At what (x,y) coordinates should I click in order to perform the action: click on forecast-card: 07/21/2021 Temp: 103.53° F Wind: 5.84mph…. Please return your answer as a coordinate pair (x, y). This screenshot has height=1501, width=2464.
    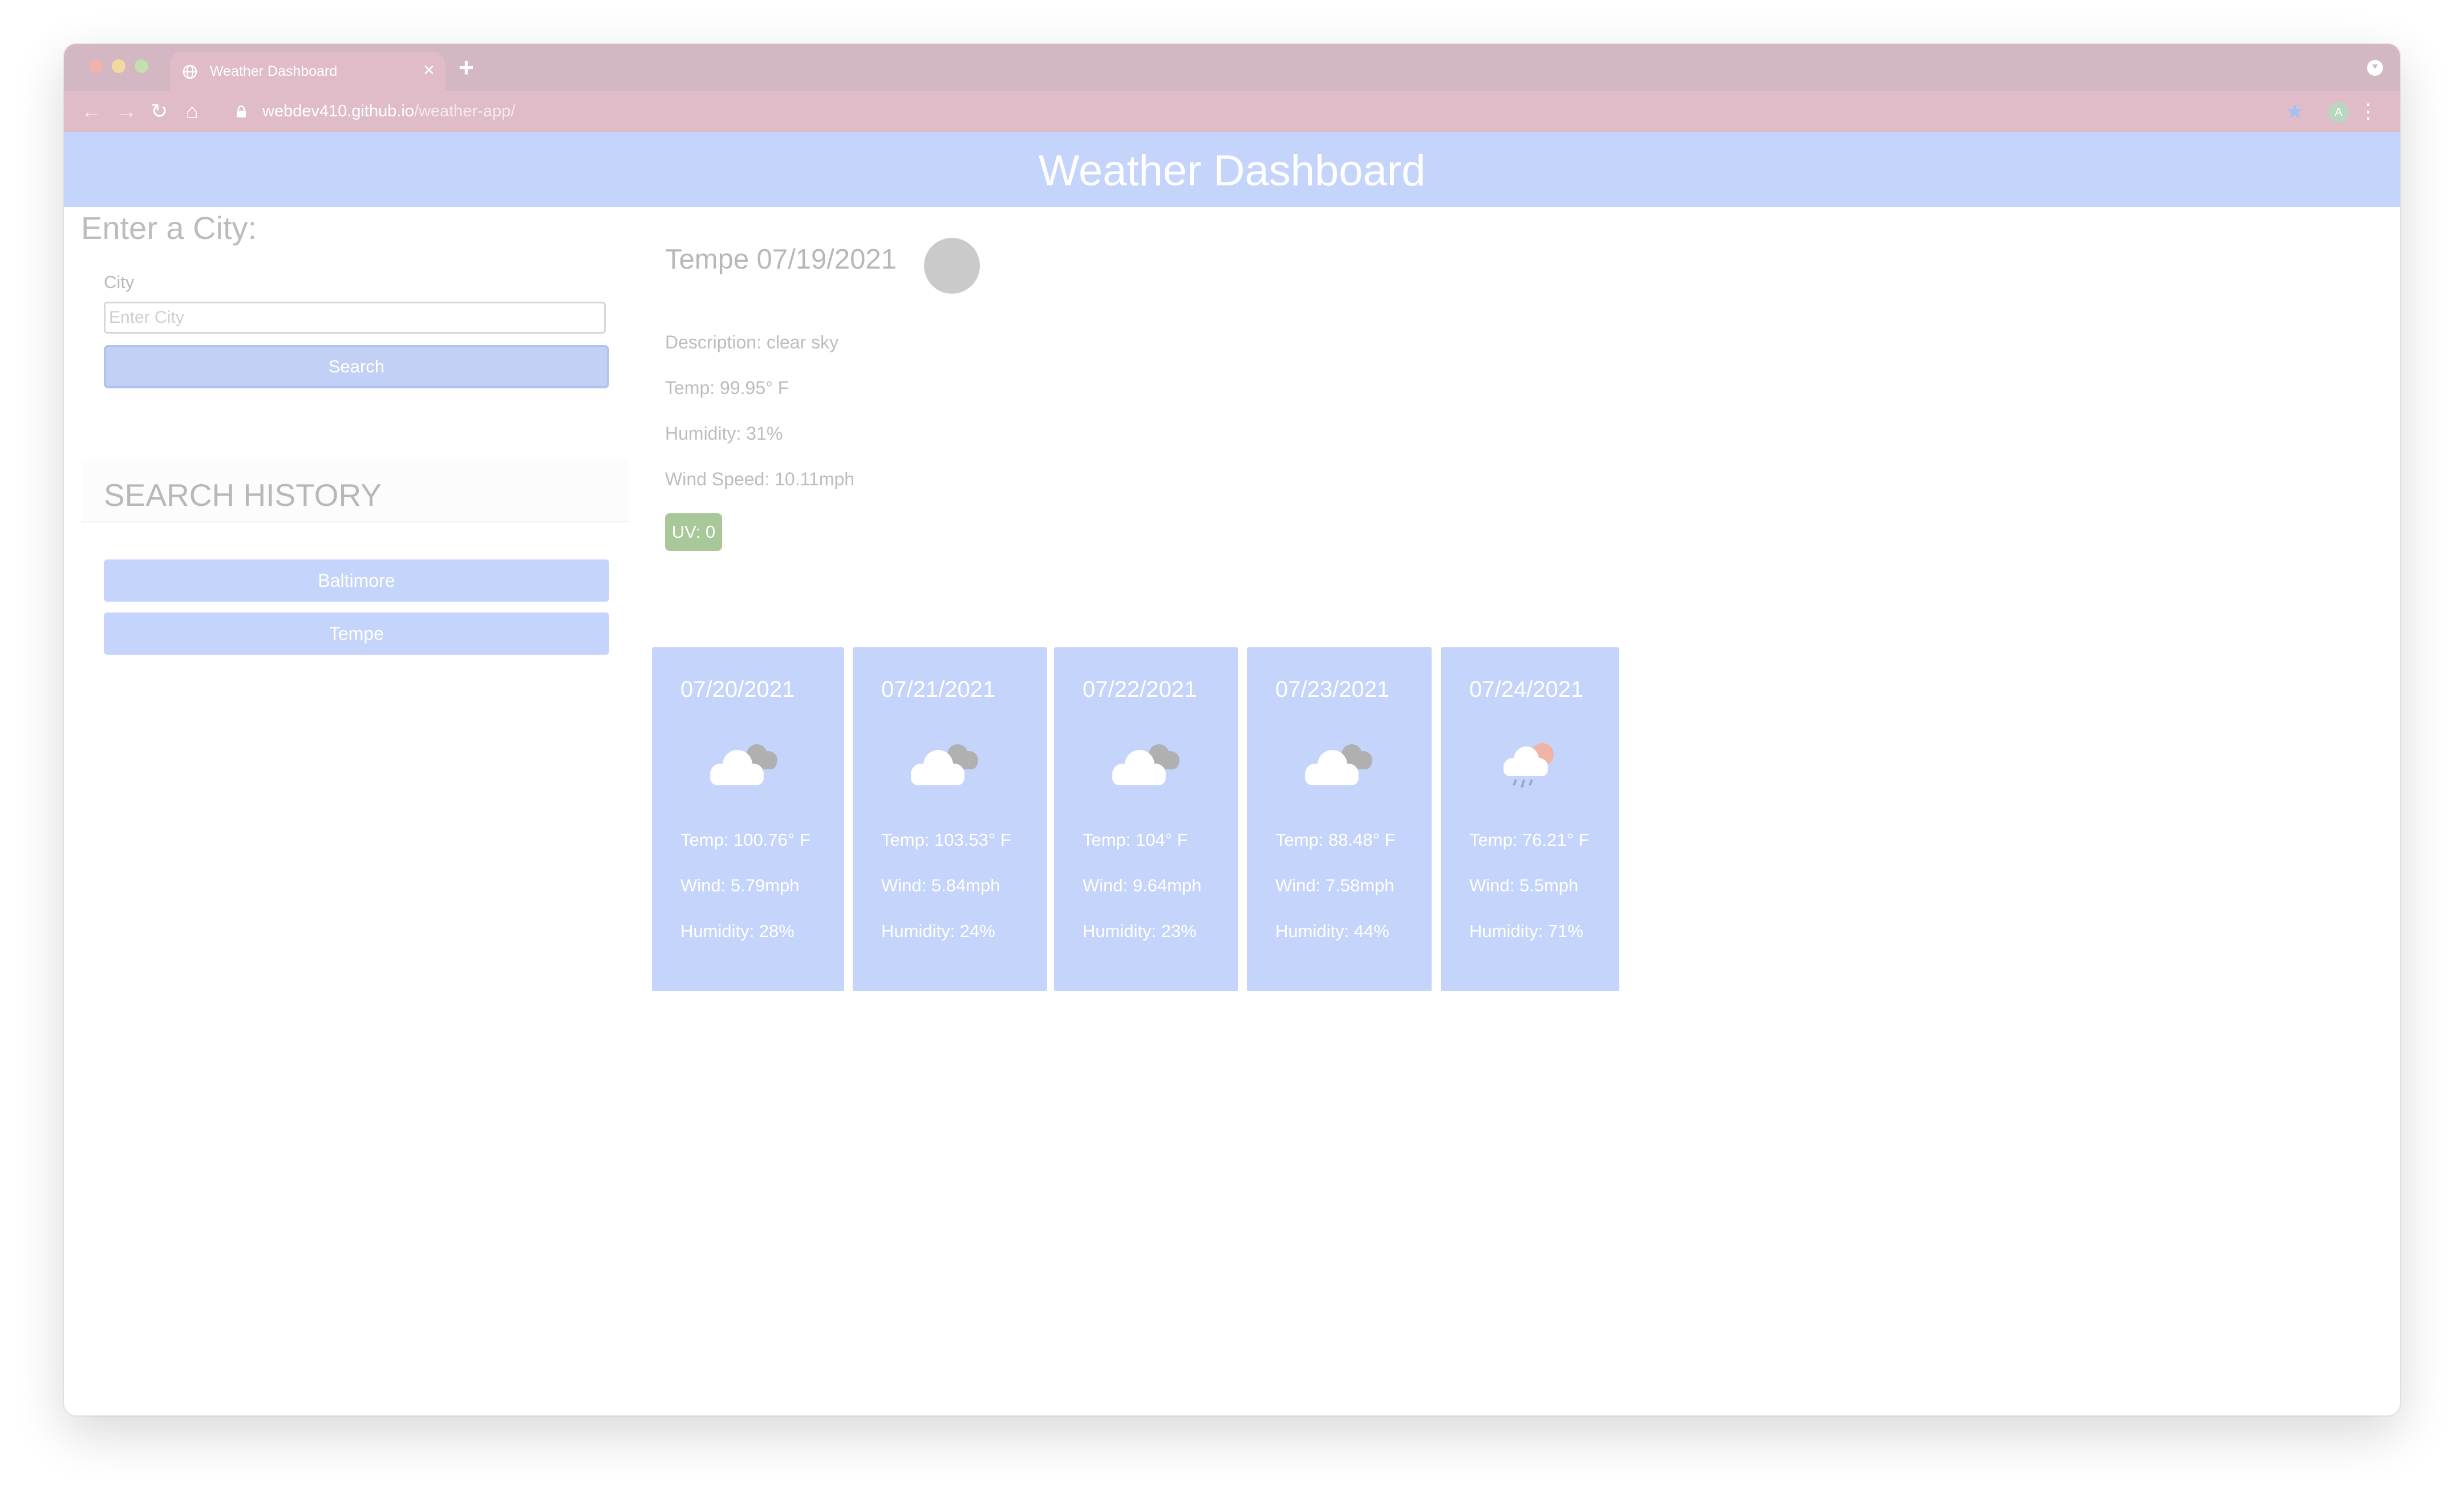
    Looking at the image, I should click on (950, 819).